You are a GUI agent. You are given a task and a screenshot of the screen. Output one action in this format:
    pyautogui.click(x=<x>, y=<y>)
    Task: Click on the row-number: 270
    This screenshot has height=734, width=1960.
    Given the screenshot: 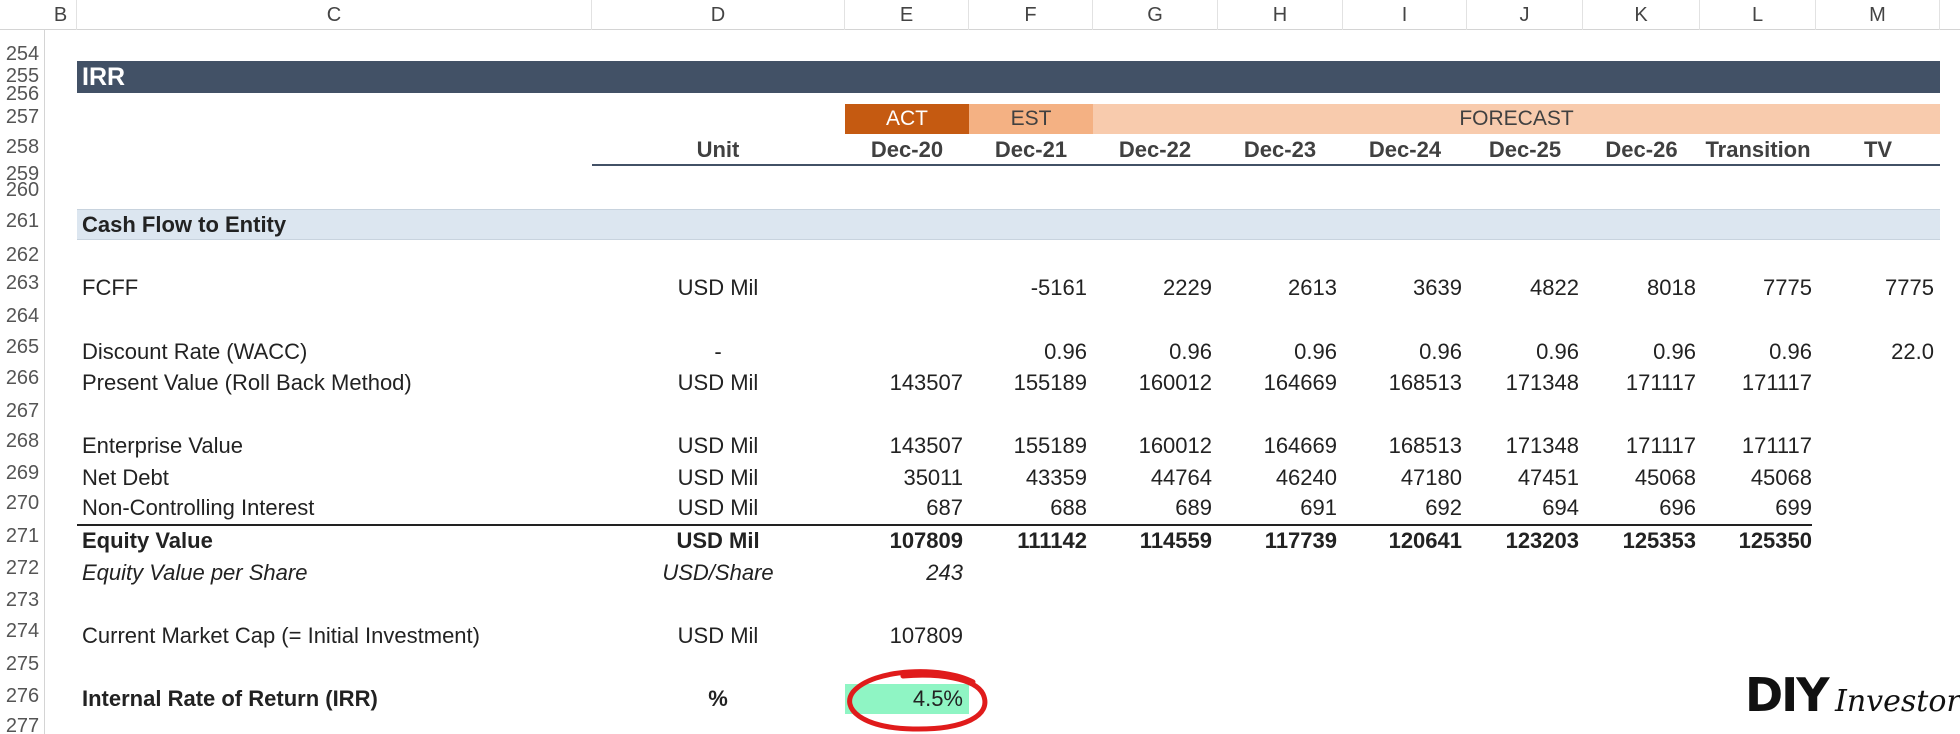 What is the action you would take?
    pyautogui.click(x=22, y=503)
    